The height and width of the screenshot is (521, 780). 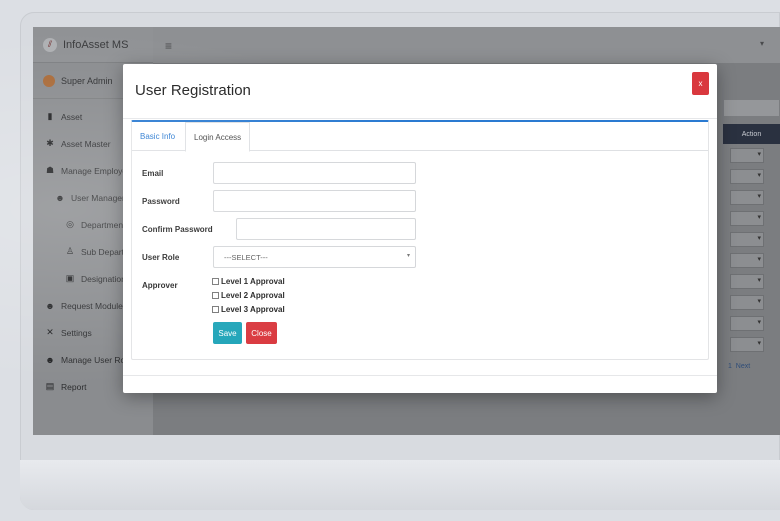 What do you see at coordinates (253, 309) in the screenshot?
I see `checkbox-label: Level 3 Approval` at bounding box center [253, 309].